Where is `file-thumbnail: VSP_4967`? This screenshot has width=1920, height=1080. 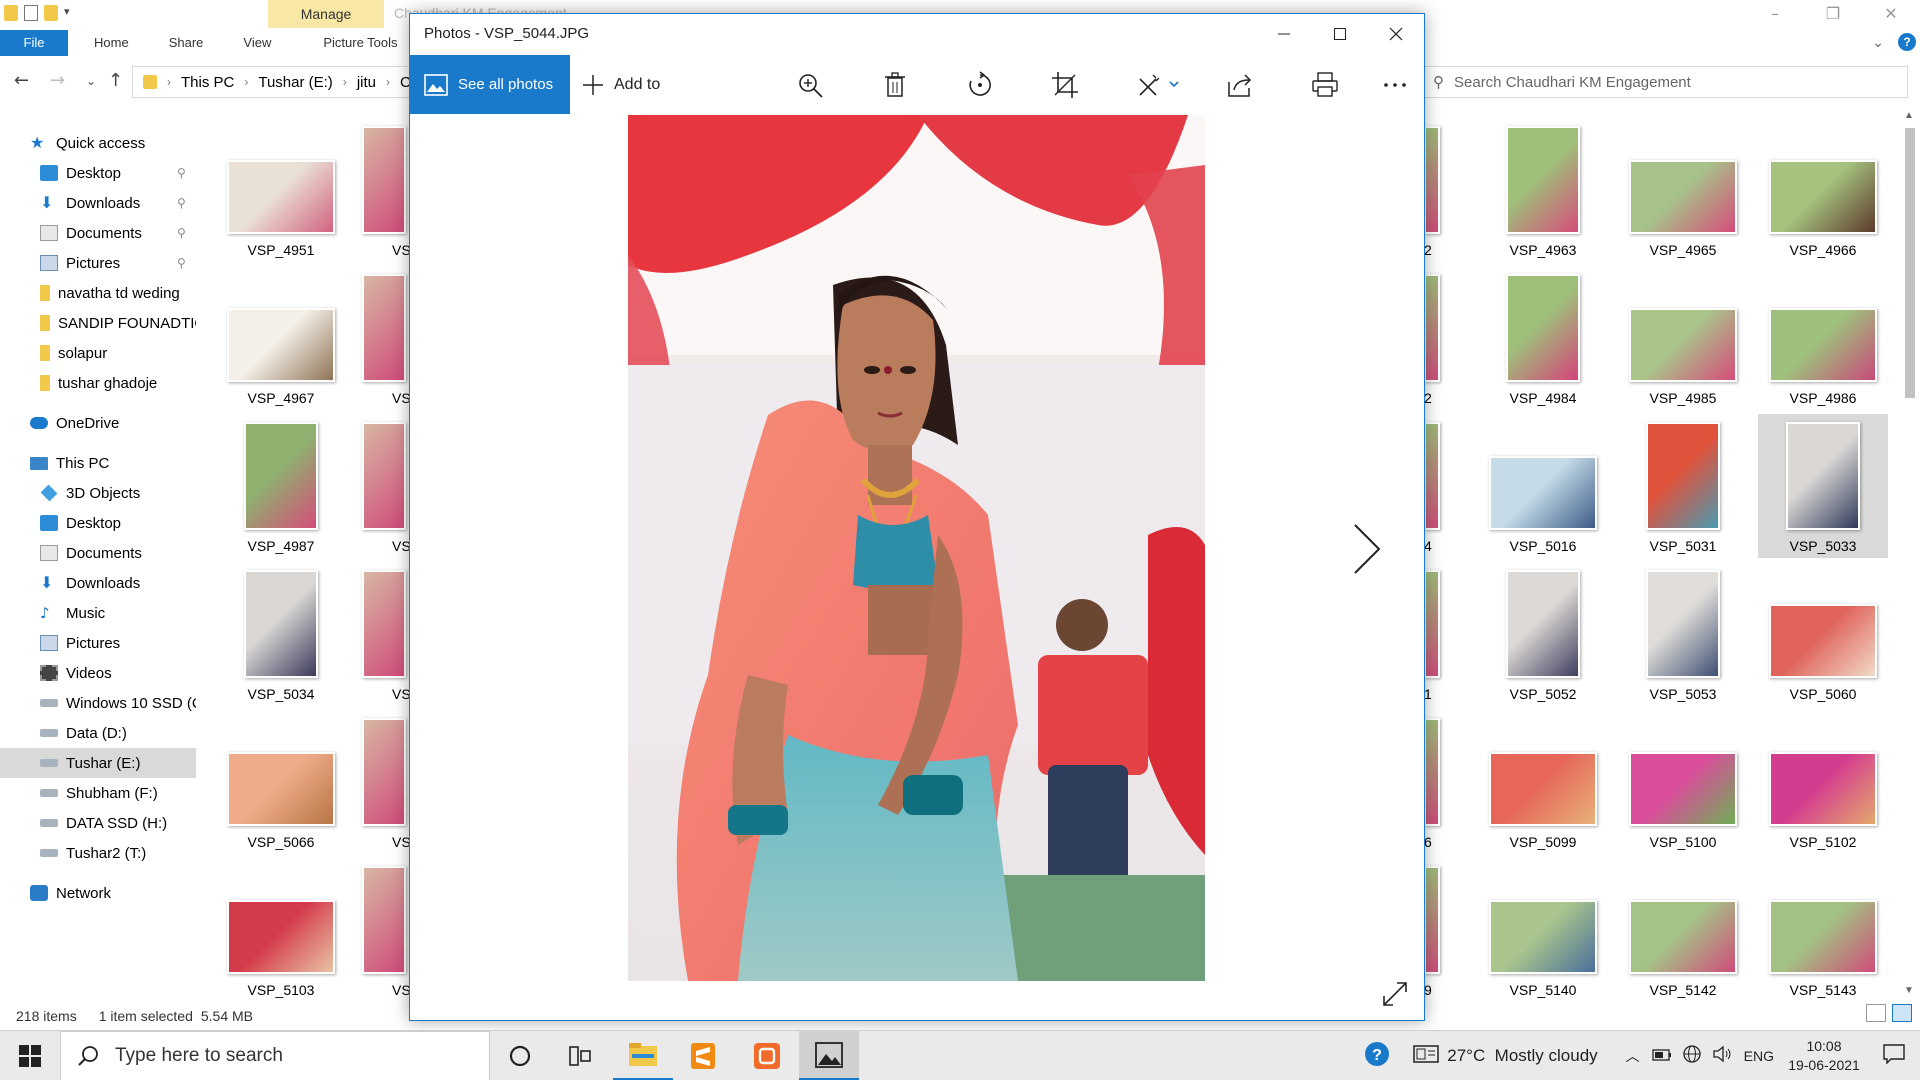 file-thumbnail: VSP_4967 is located at coordinates (281, 338).